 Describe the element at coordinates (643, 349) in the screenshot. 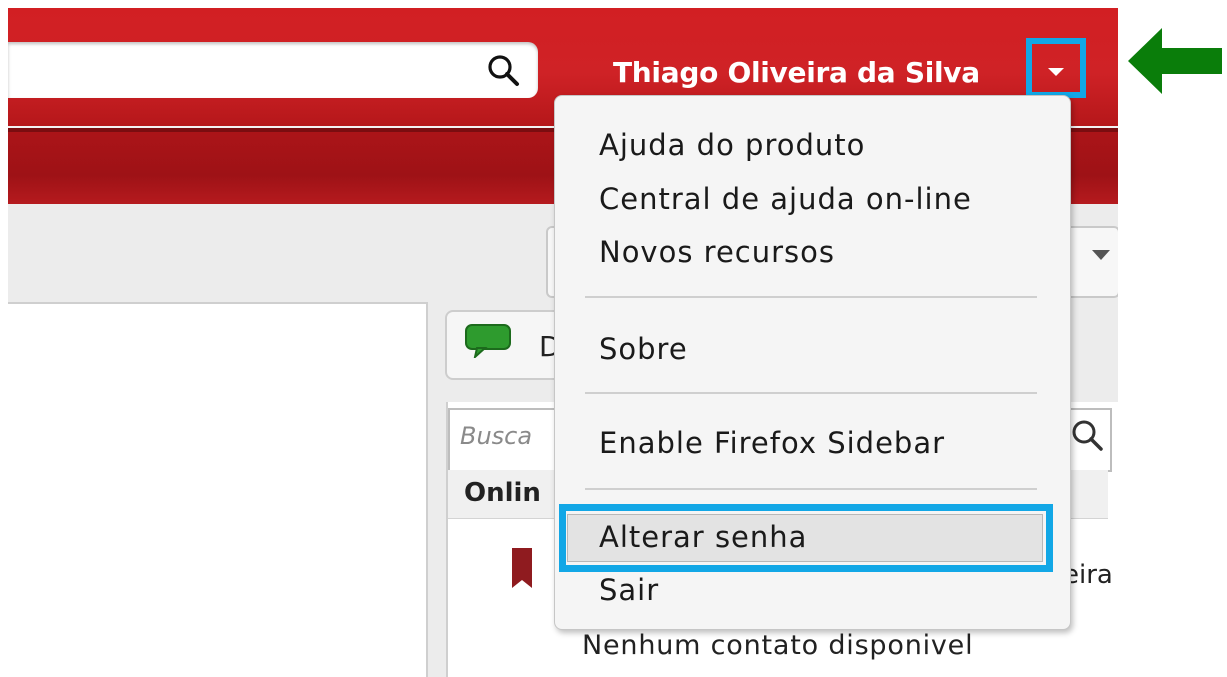

I see `menu-item-about: Sobre` at that location.